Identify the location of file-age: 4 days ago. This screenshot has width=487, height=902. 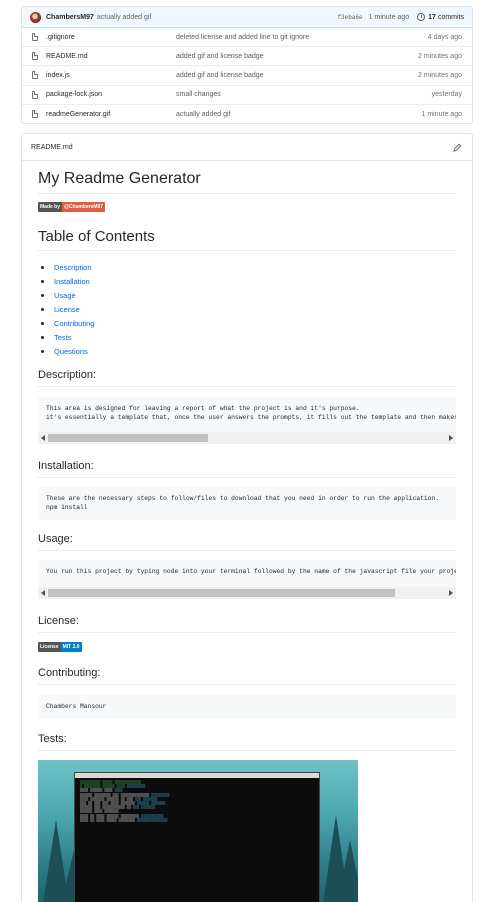
(444, 37).